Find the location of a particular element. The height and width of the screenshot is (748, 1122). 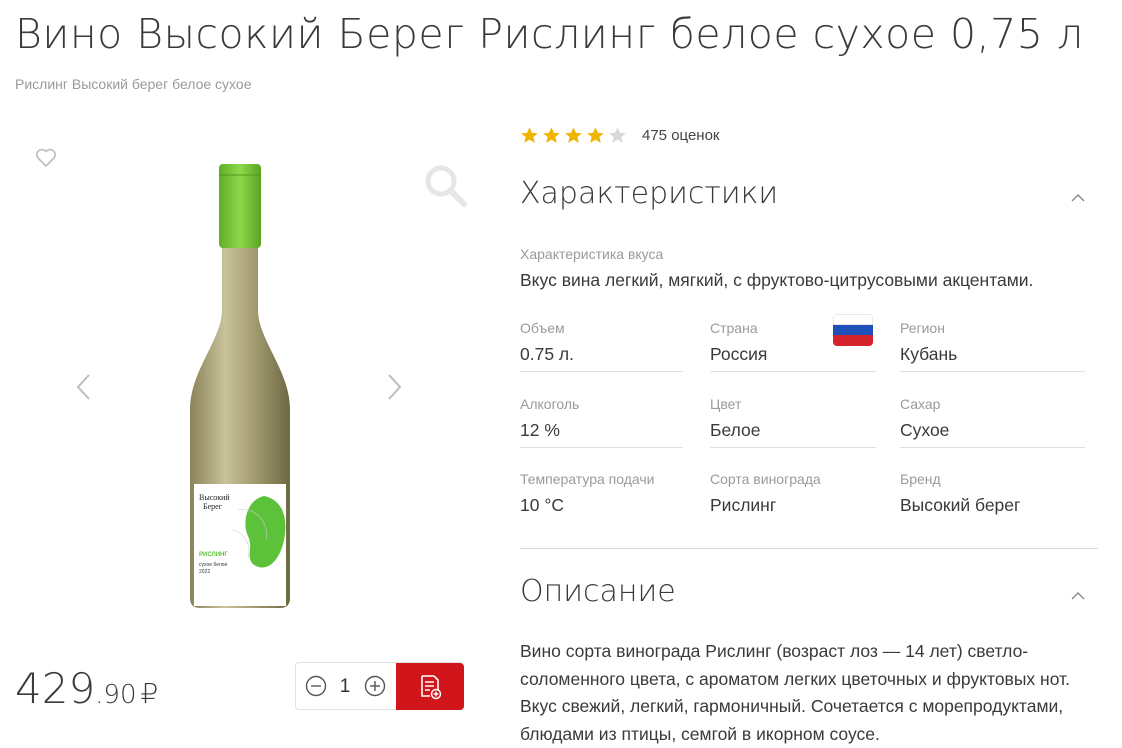

rating: 475 оценок is located at coordinates (620, 135).